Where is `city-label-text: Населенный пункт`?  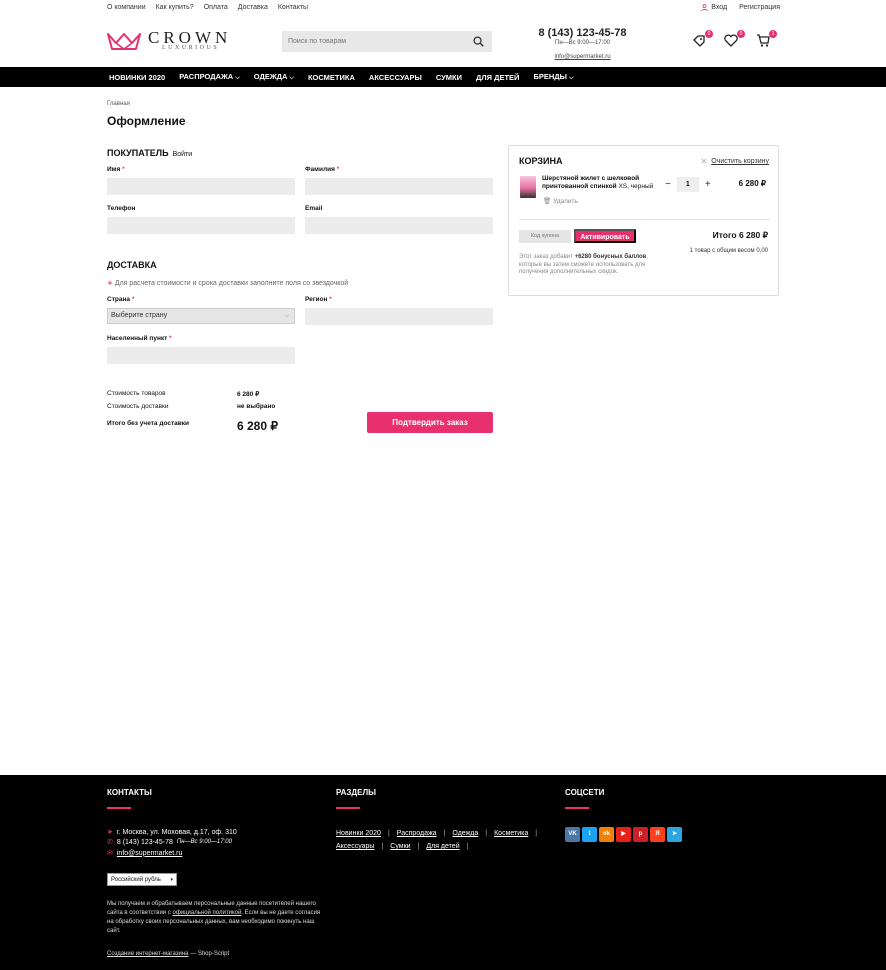
city-label-text: Населенный пункт is located at coordinates (137, 338).